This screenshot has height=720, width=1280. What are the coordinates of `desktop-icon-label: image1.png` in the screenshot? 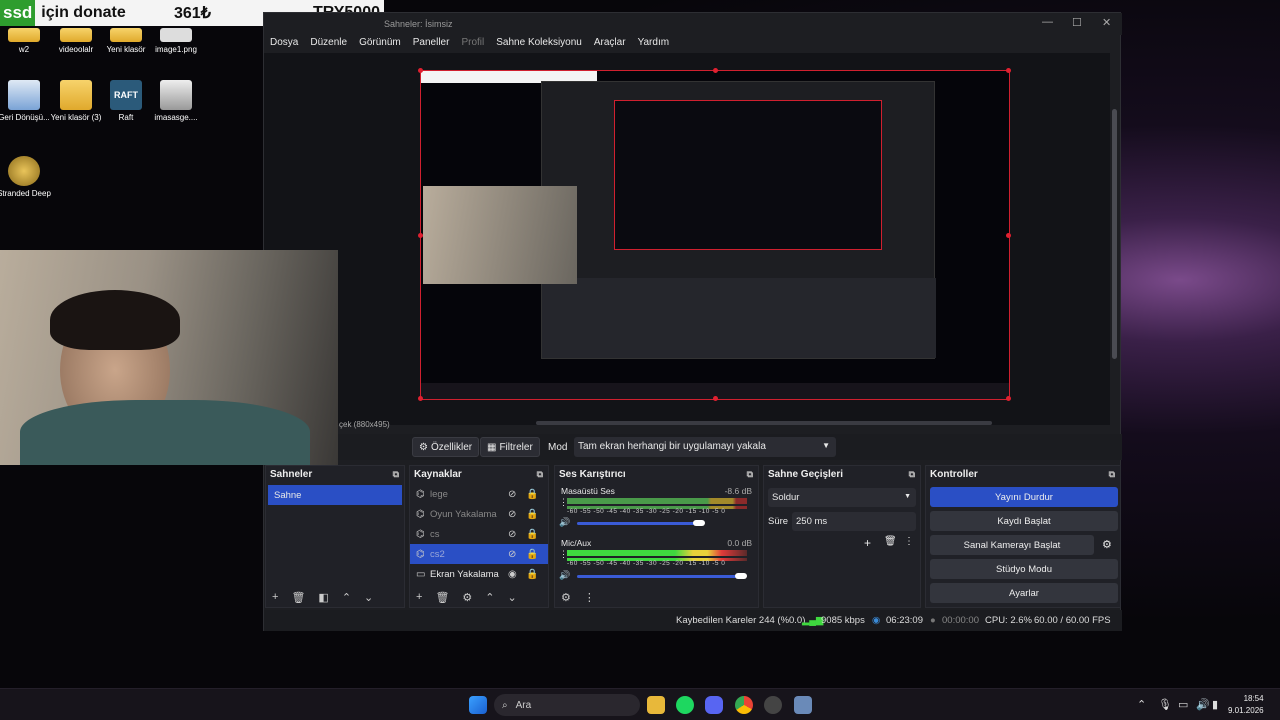 It's located at (176, 49).